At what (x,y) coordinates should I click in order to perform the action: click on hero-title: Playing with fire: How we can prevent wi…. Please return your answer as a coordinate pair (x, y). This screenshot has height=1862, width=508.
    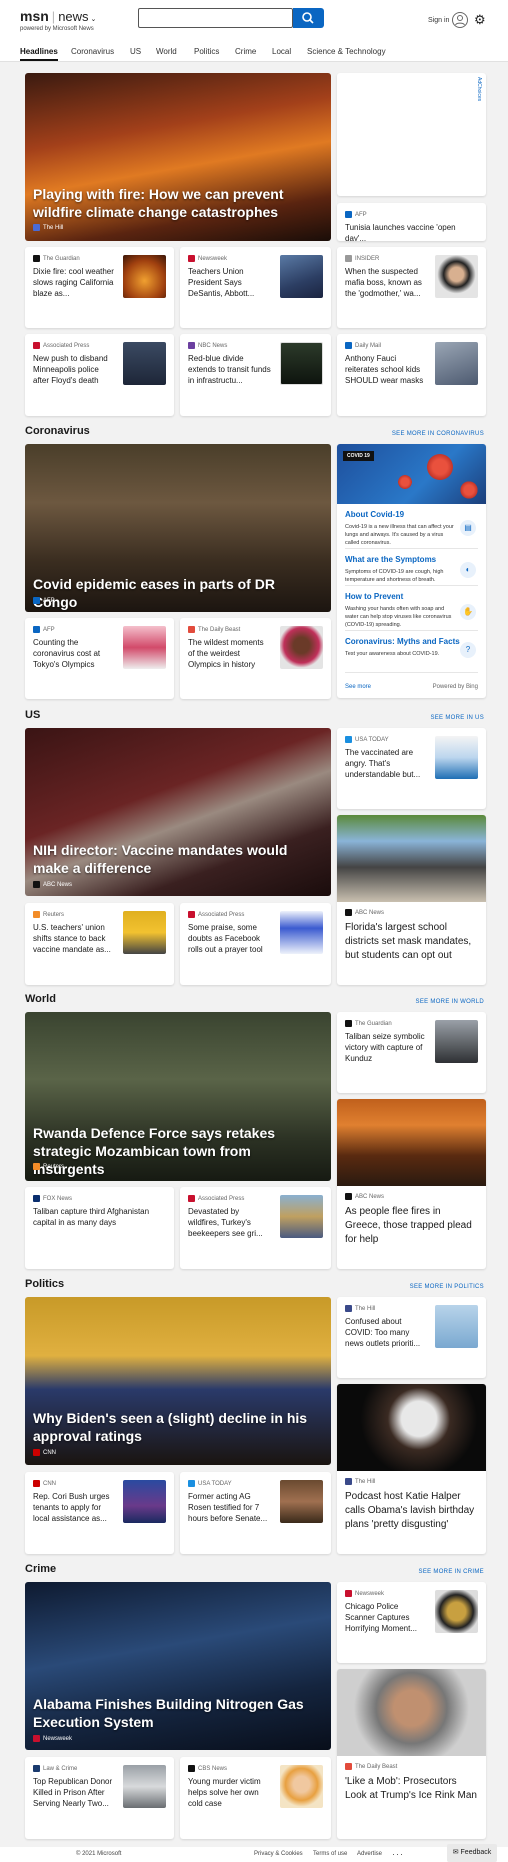
    Looking at the image, I should click on (158, 203).